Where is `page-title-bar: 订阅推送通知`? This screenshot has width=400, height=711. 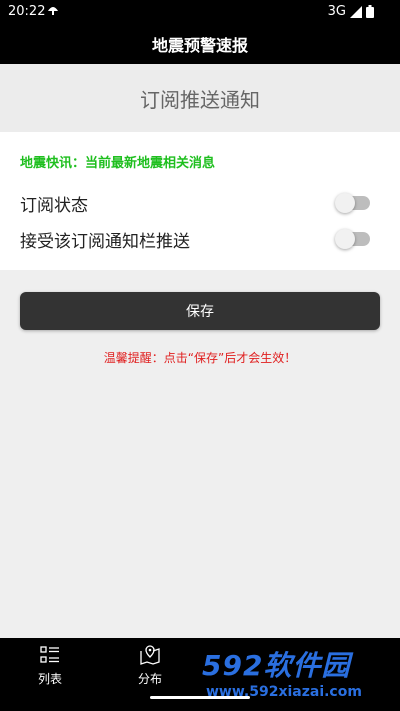
page-title-bar: 订阅推送通知 is located at coordinates (200, 98).